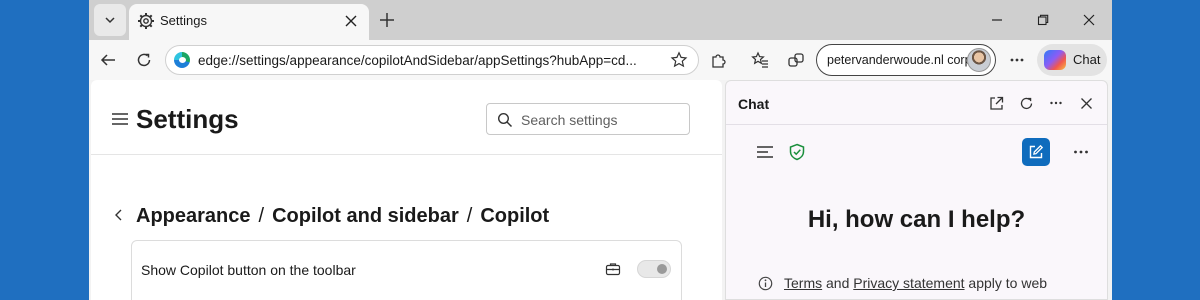 Image resolution: width=1200 pixels, height=300 pixels. Describe the element at coordinates (916, 103) in the screenshot. I see `chat-header: Chat` at that location.